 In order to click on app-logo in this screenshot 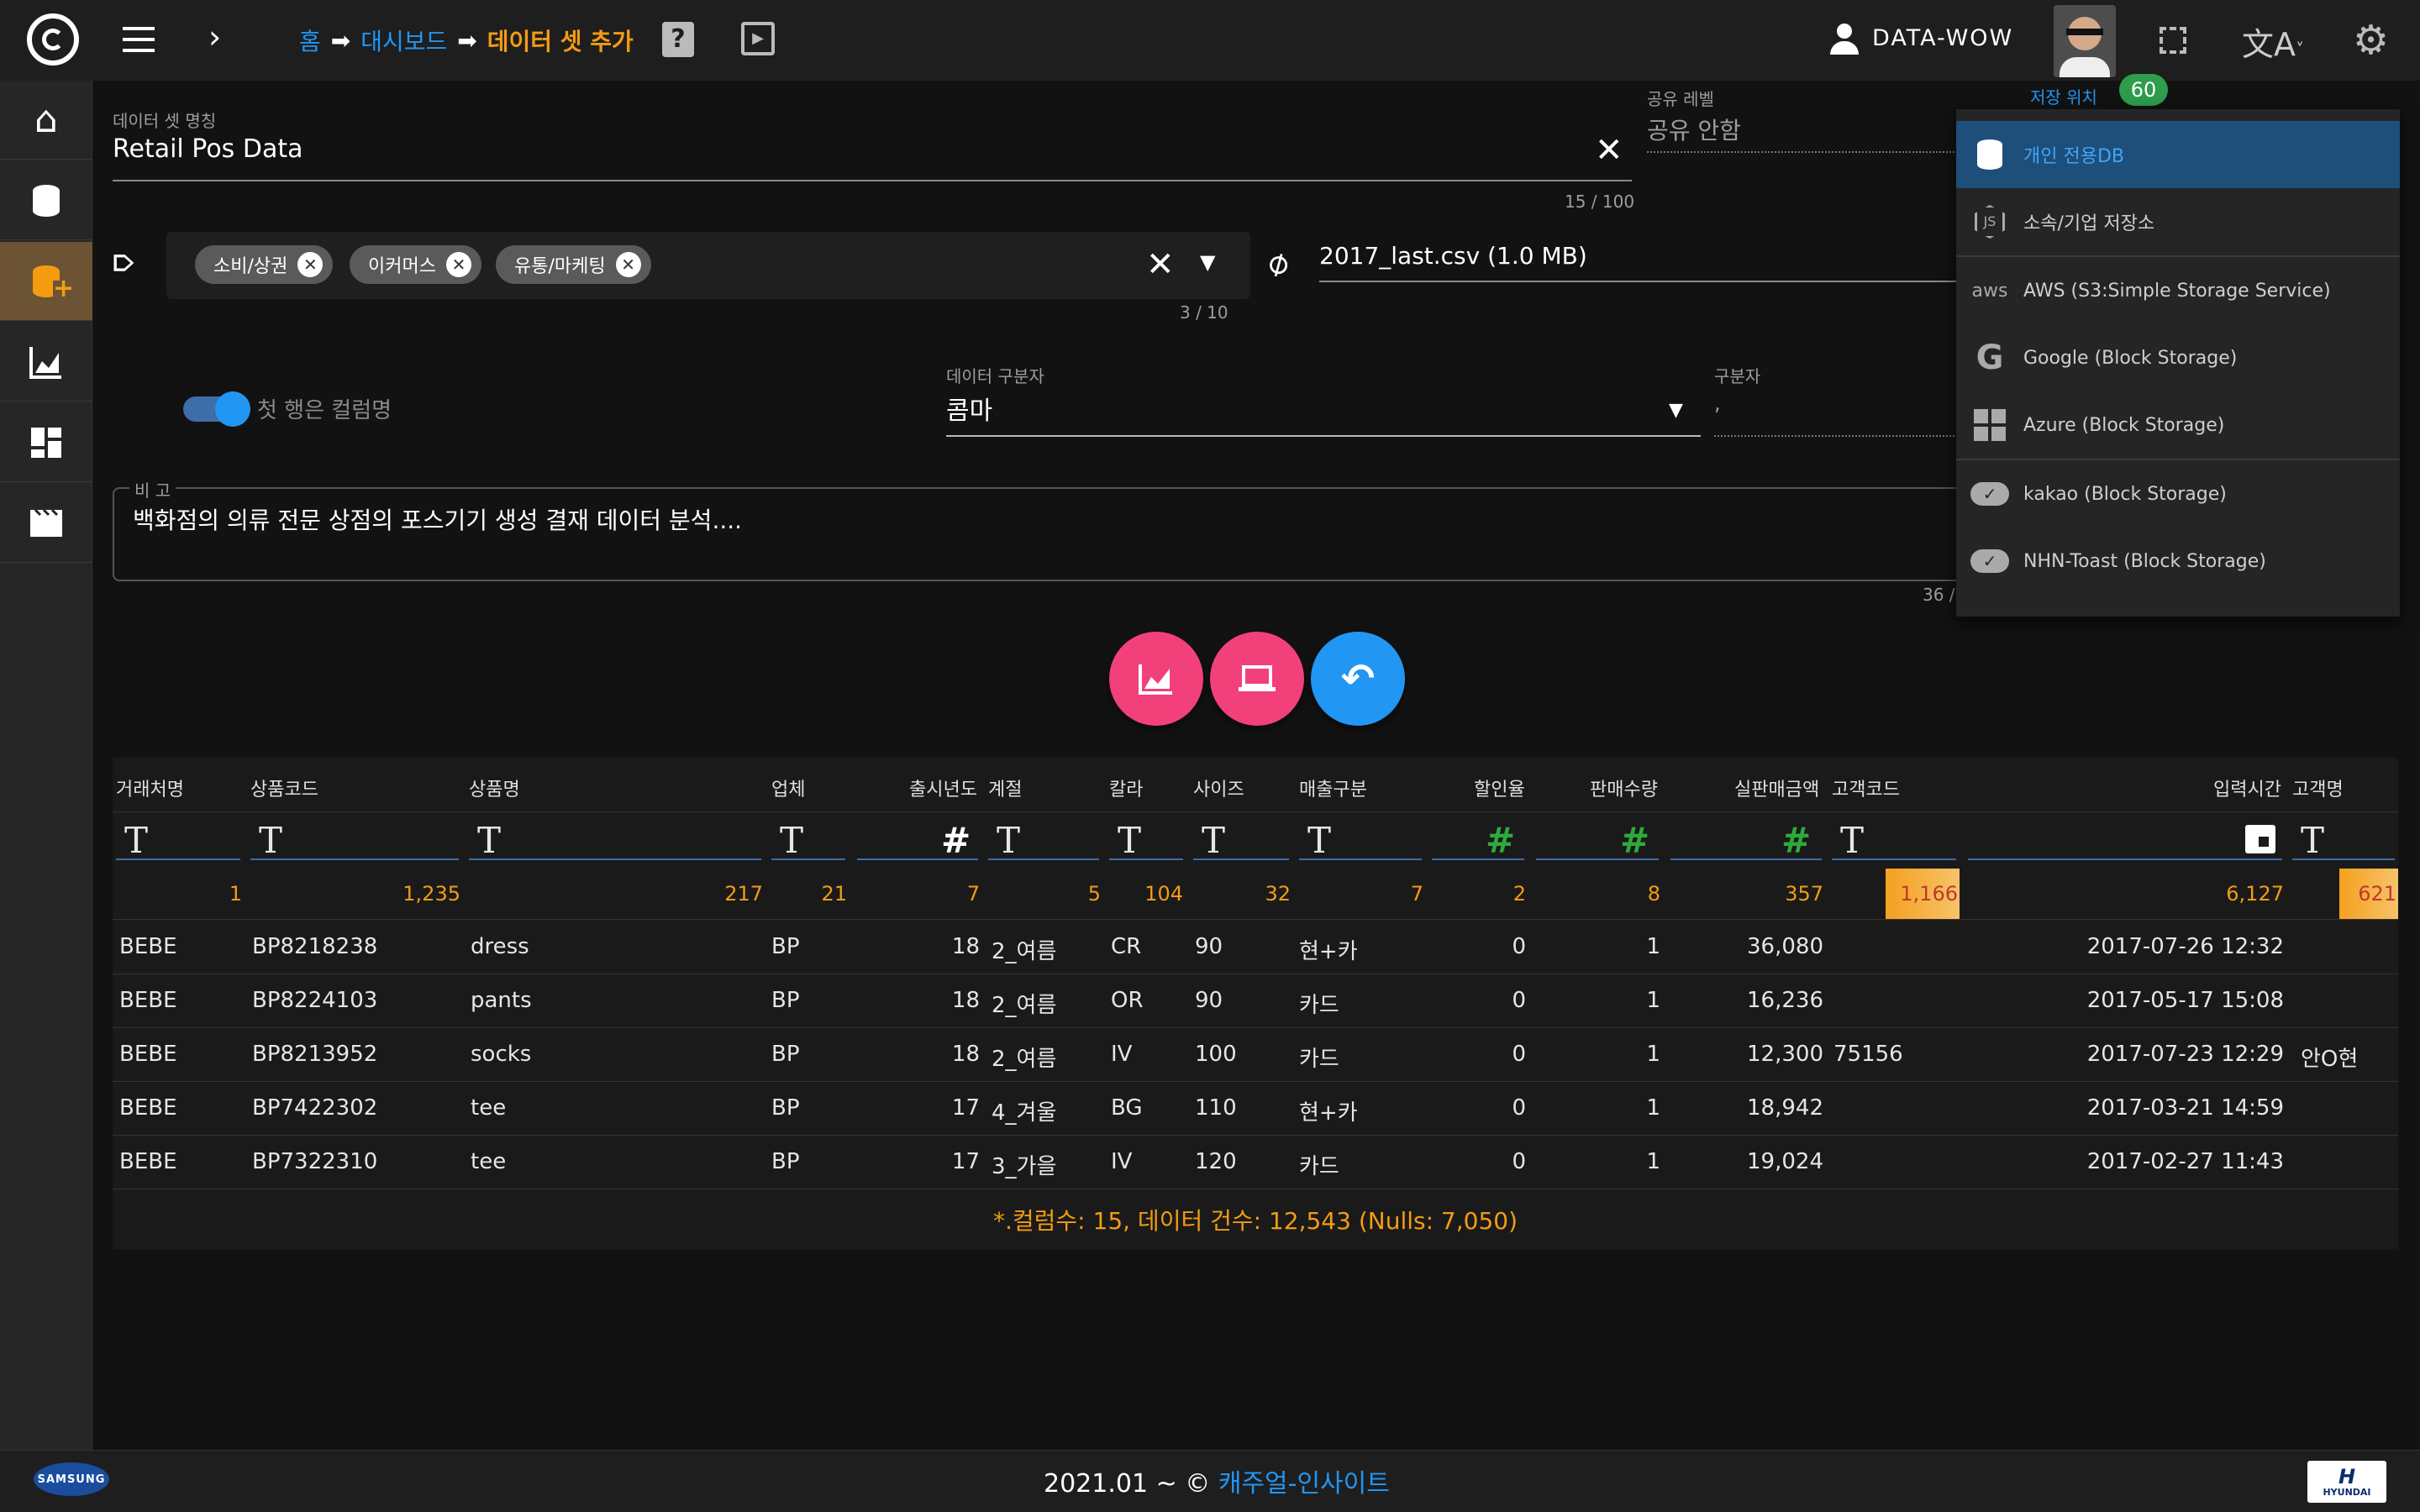, I will do `click(53, 39)`.